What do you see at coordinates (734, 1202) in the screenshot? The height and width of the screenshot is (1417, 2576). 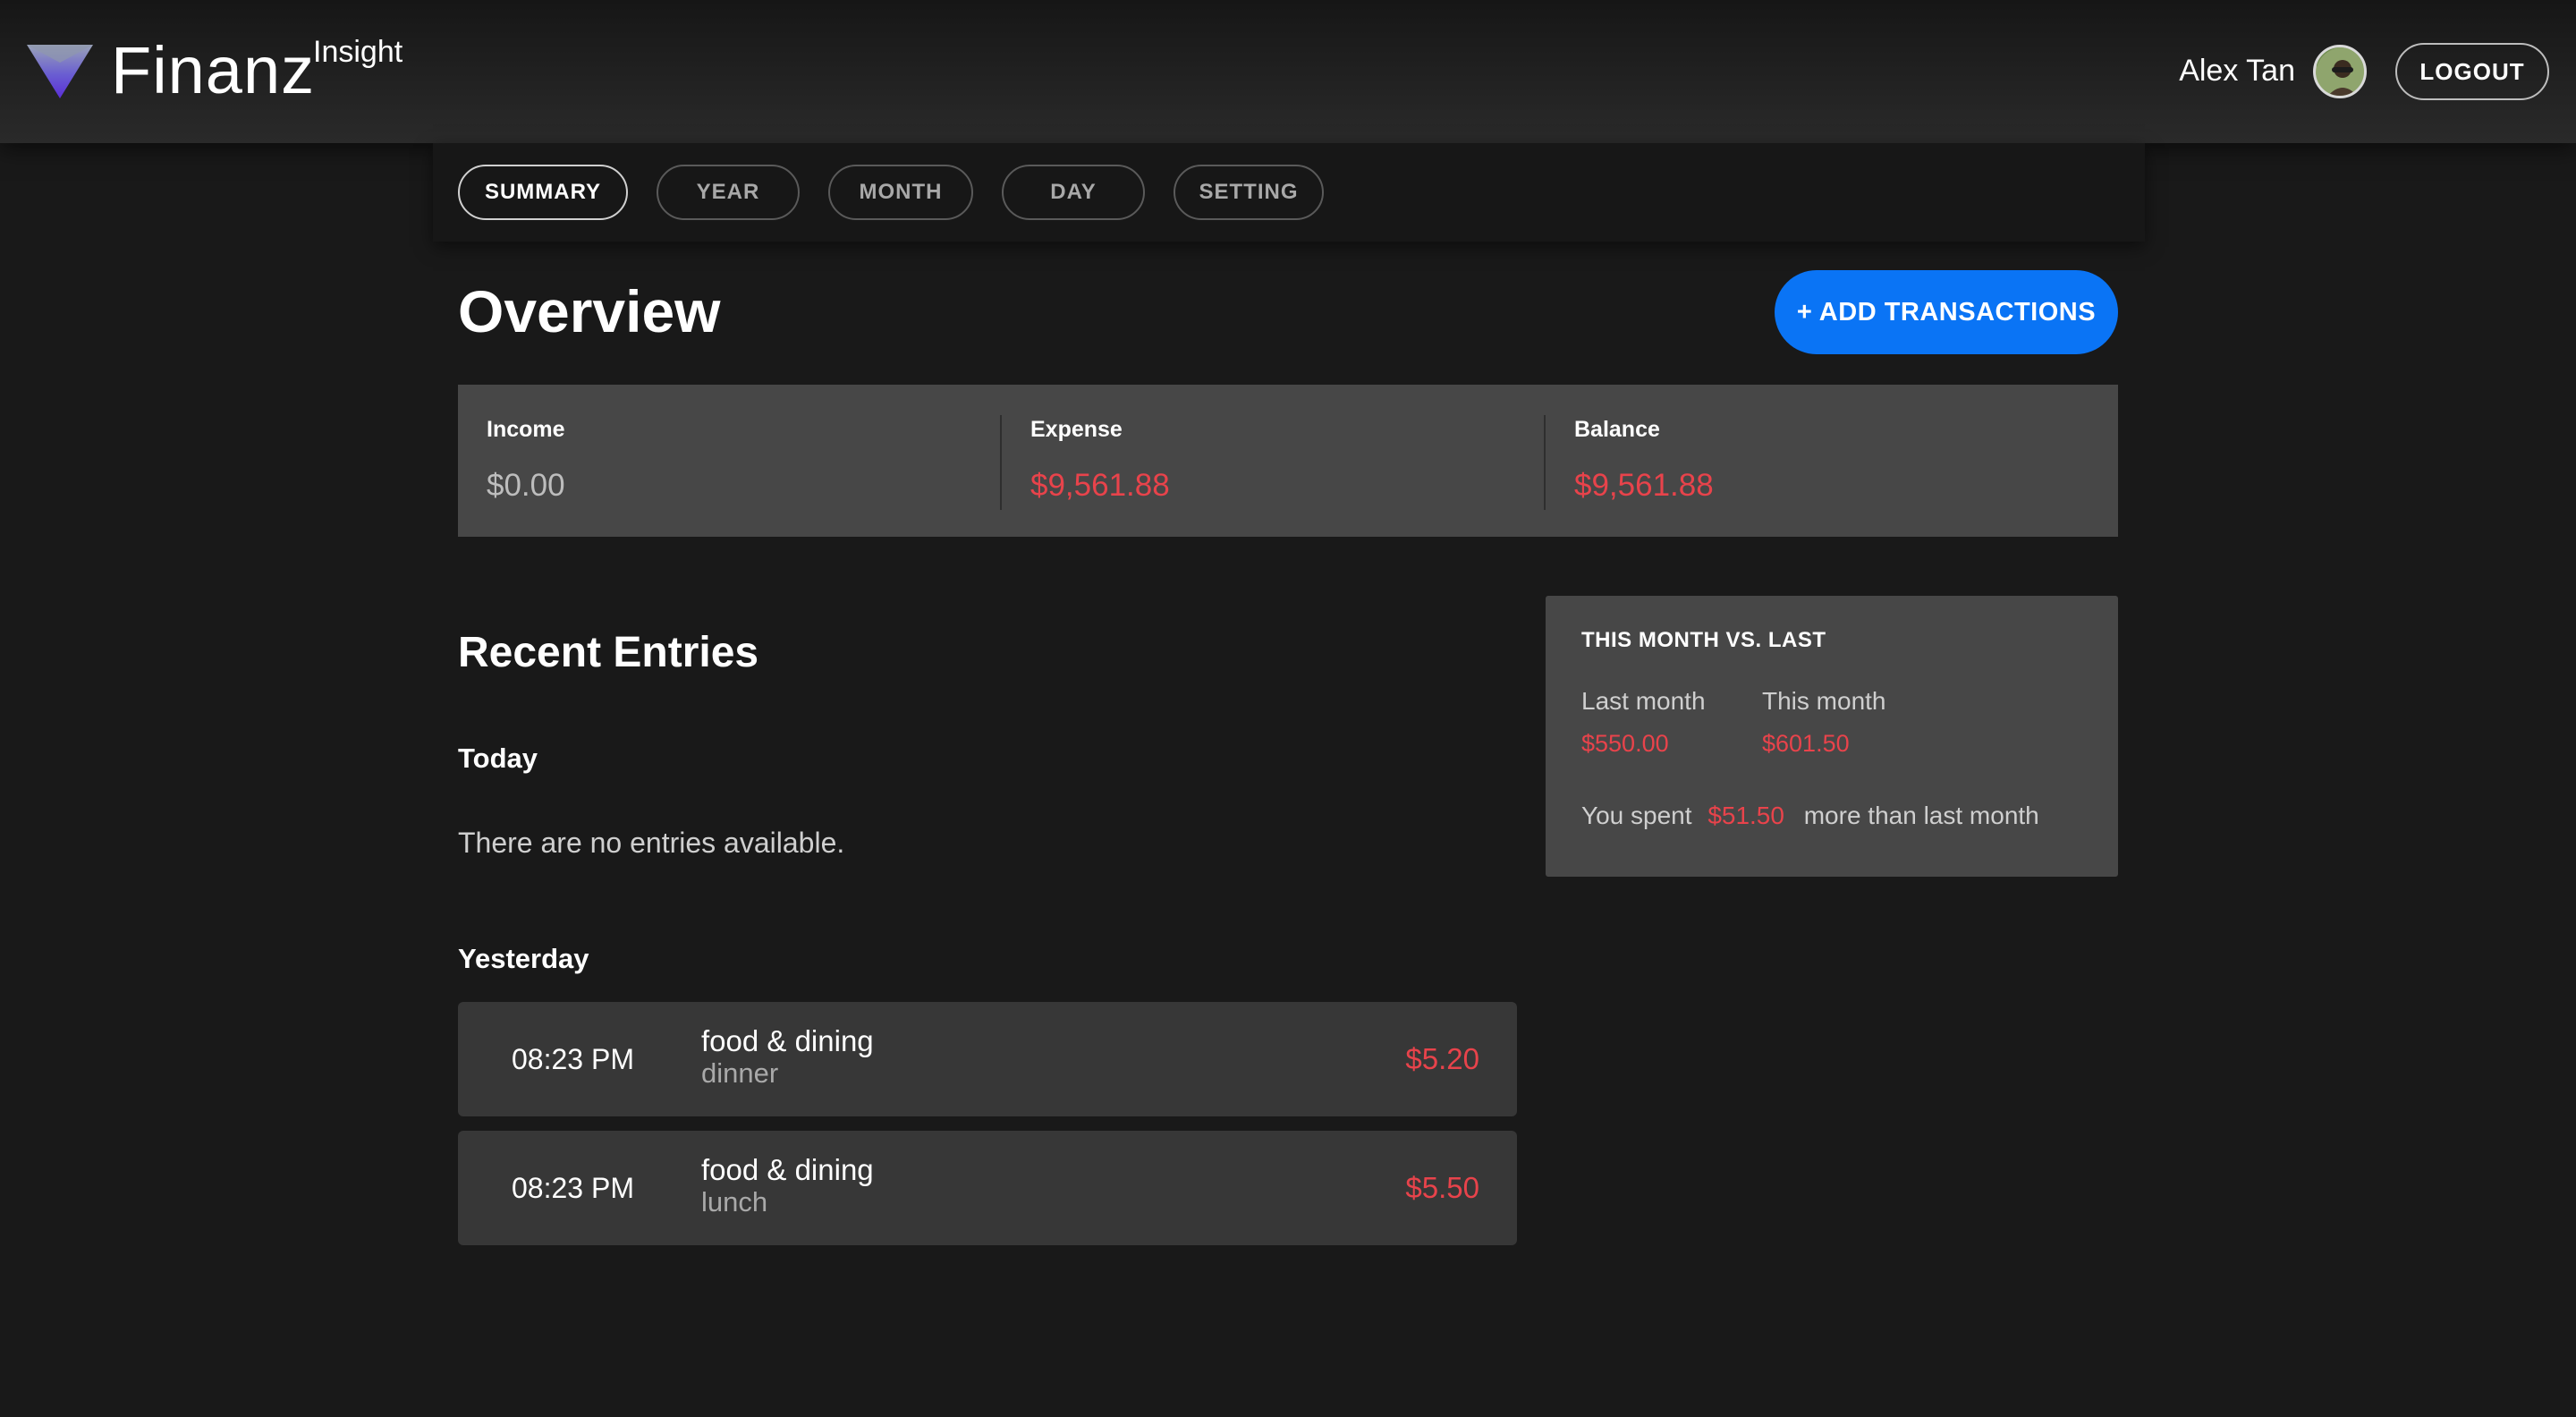 I see `entry-note: lunch` at bounding box center [734, 1202].